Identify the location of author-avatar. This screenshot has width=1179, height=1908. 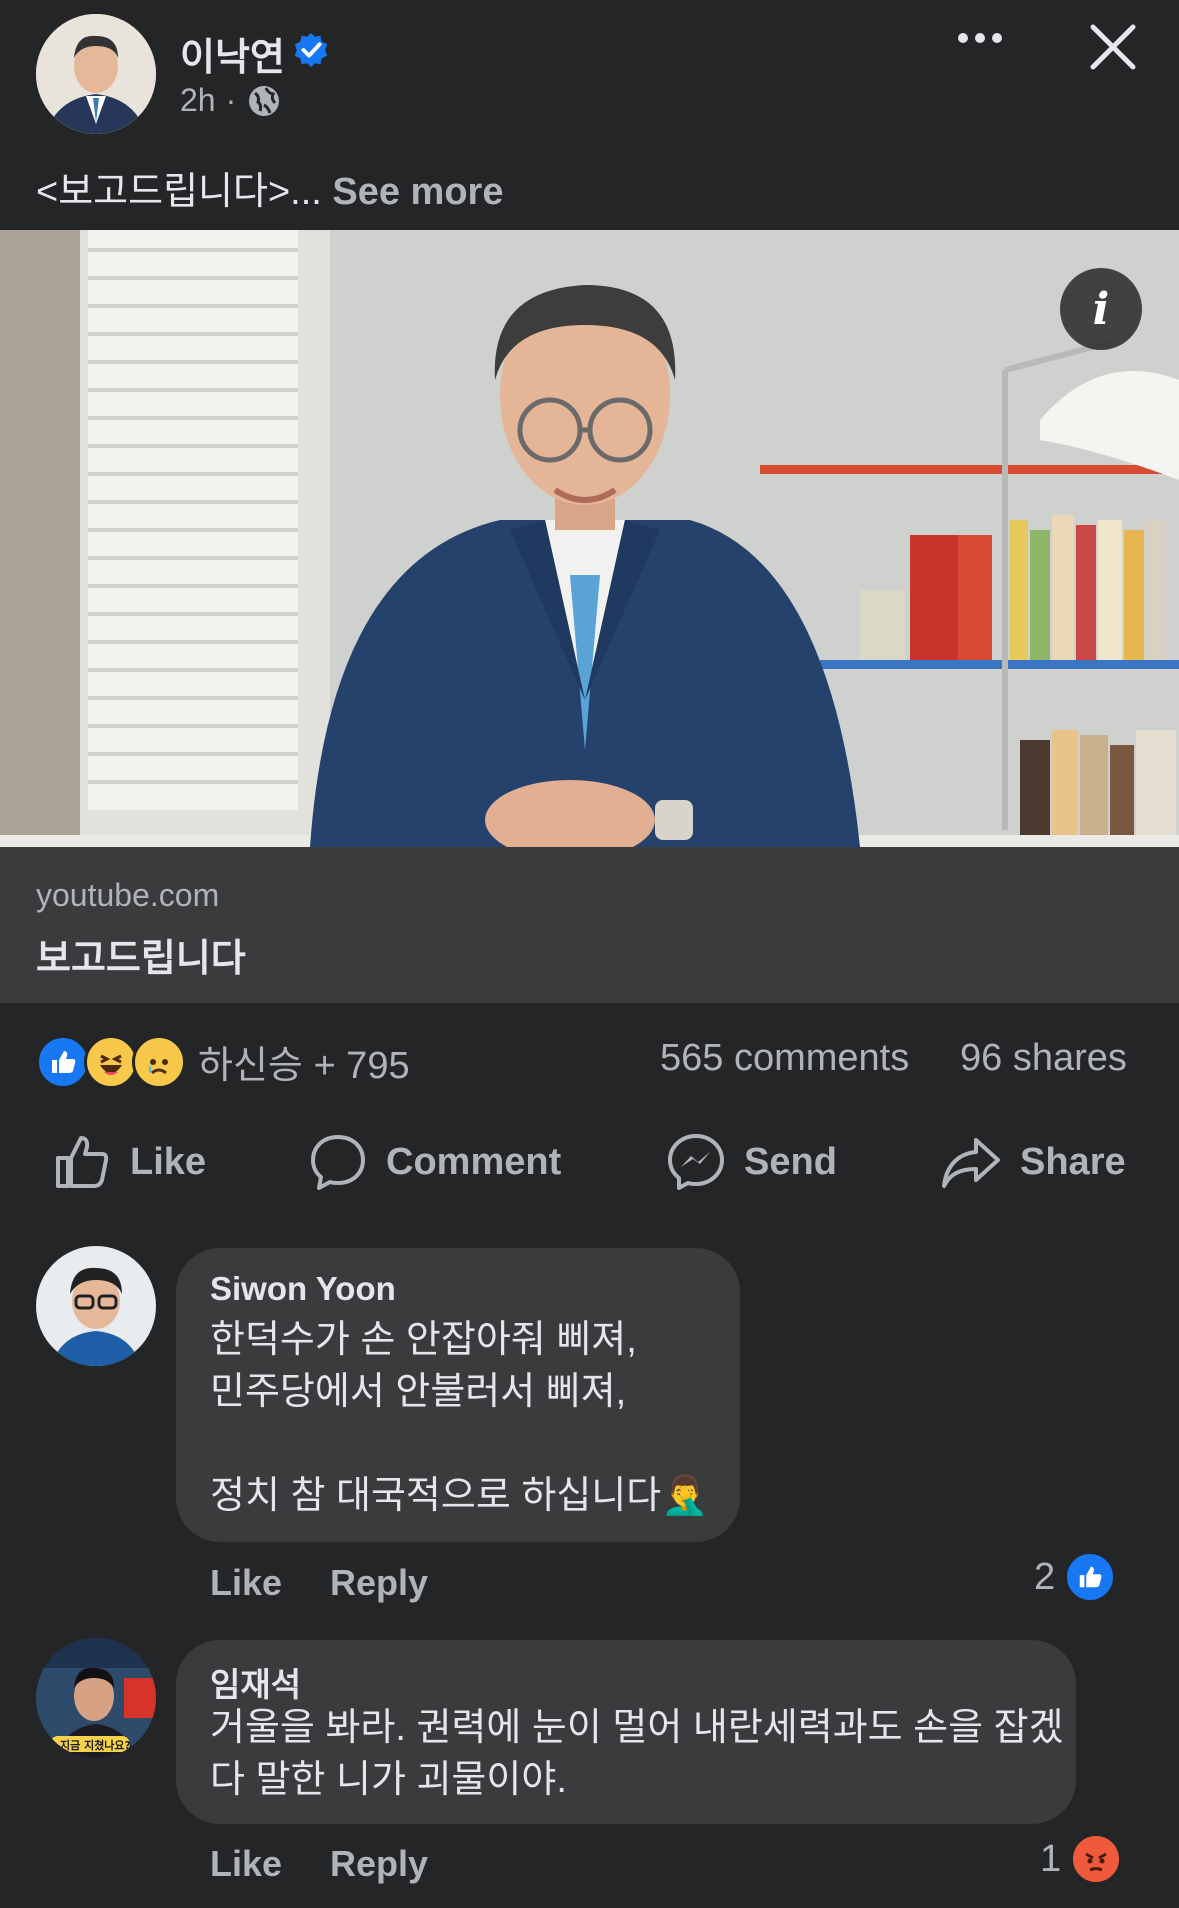
(96, 74).